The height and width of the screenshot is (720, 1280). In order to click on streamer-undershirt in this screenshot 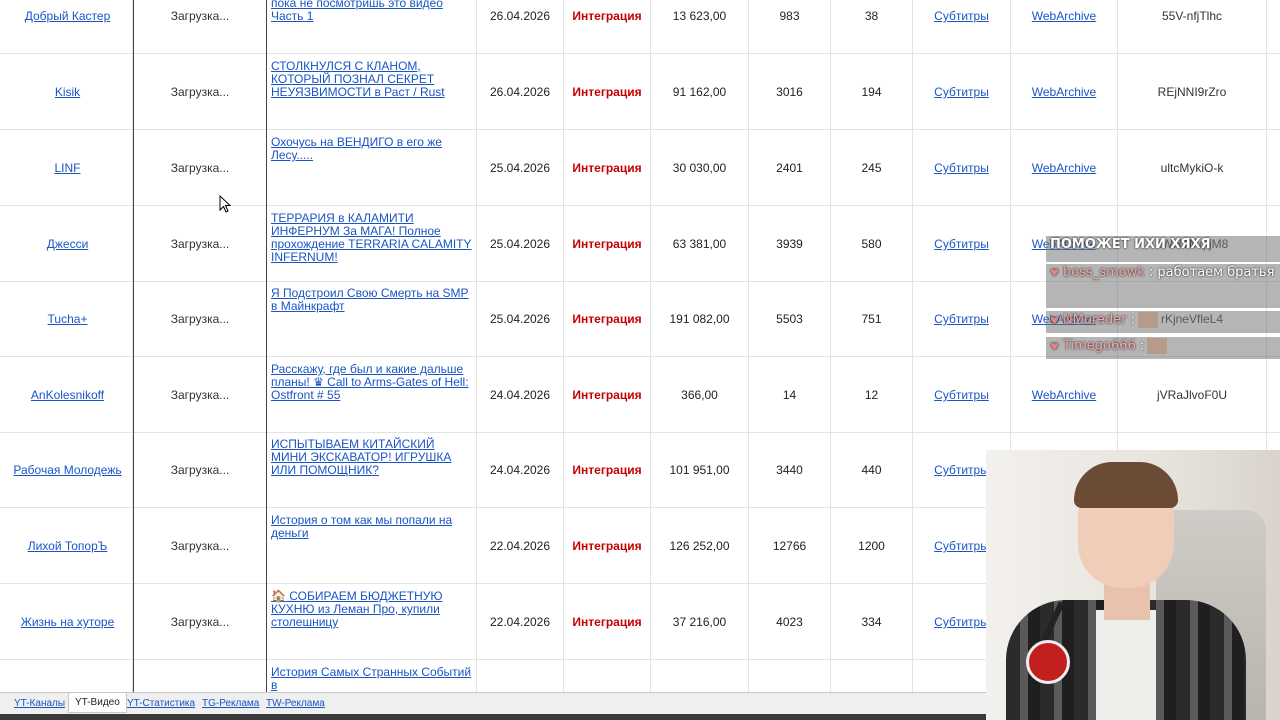, I will do `click(1126, 665)`.